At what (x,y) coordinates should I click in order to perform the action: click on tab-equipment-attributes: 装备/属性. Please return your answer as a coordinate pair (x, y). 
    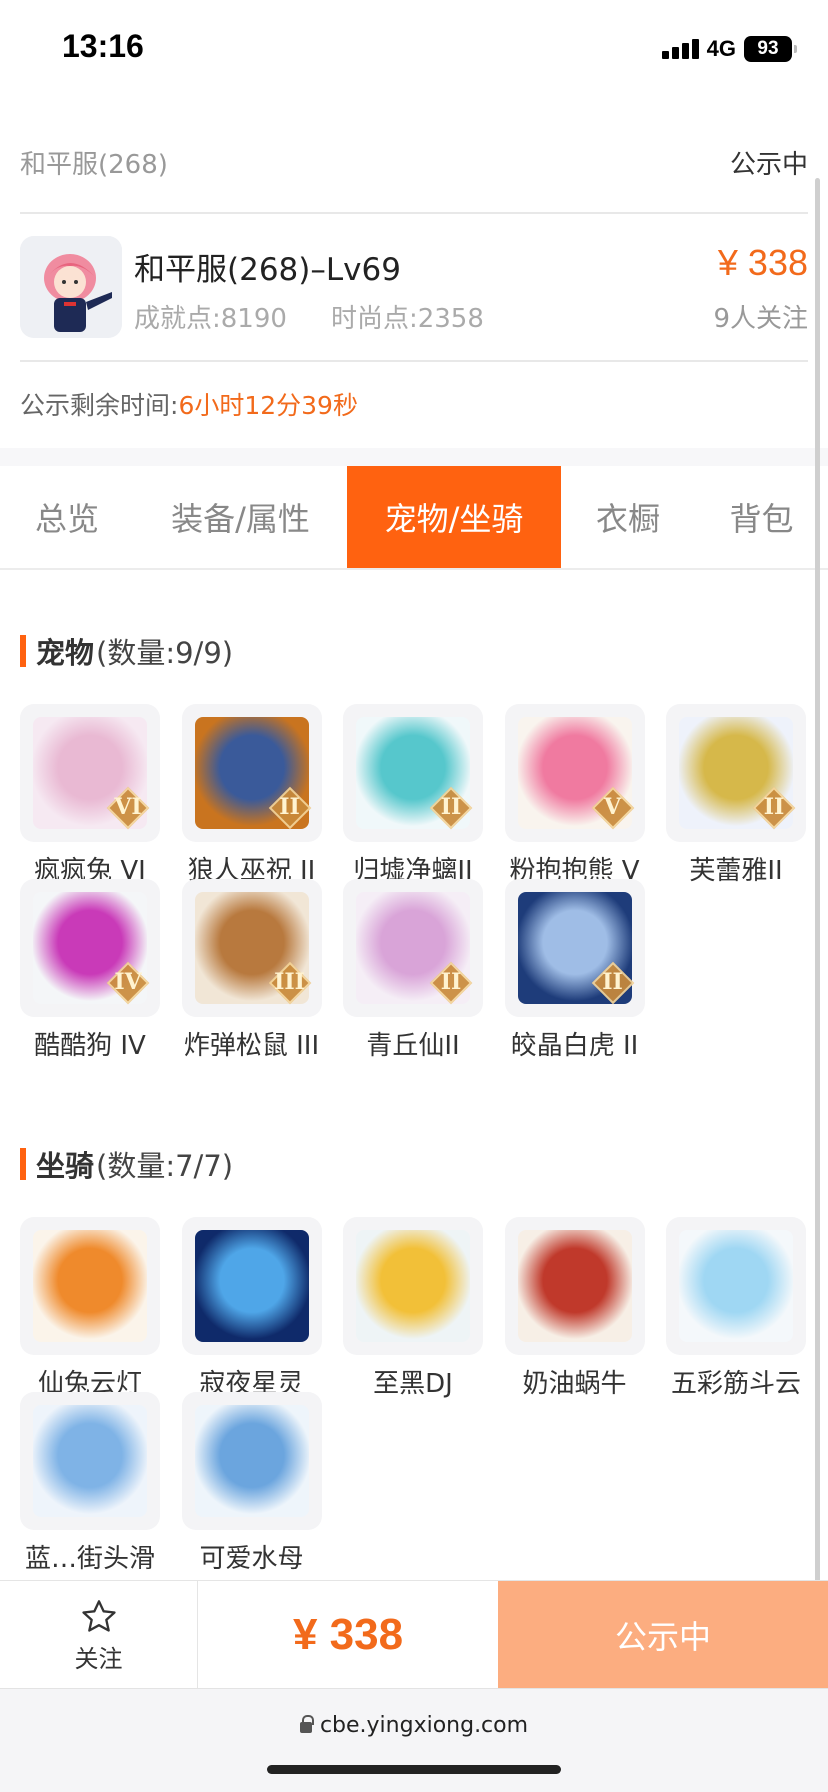
    Looking at the image, I should click on (240, 517).